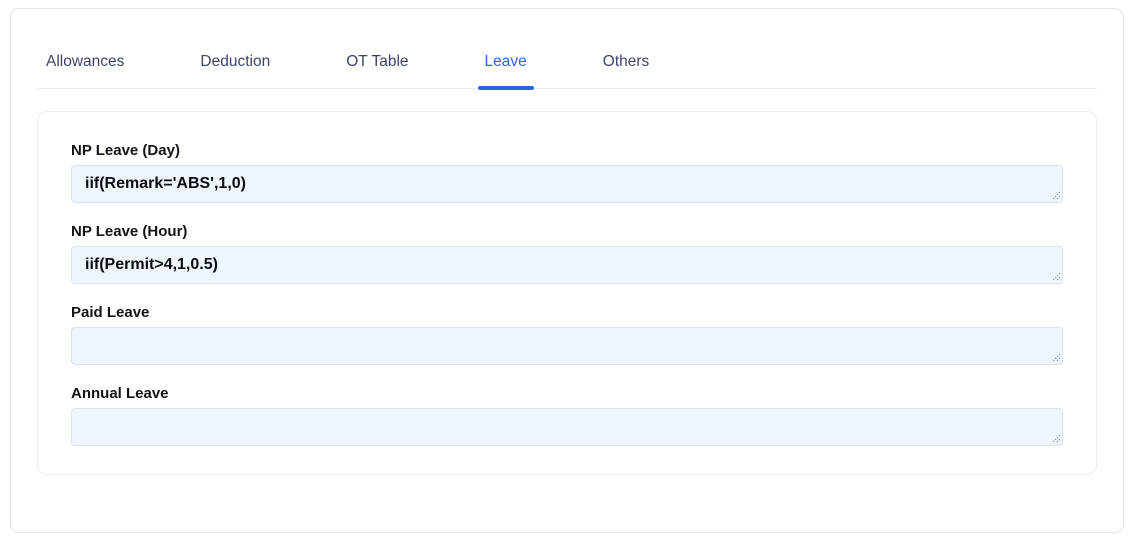 This screenshot has height=542, width=1133. I want to click on paid-leave-input-wrap, so click(567, 346).